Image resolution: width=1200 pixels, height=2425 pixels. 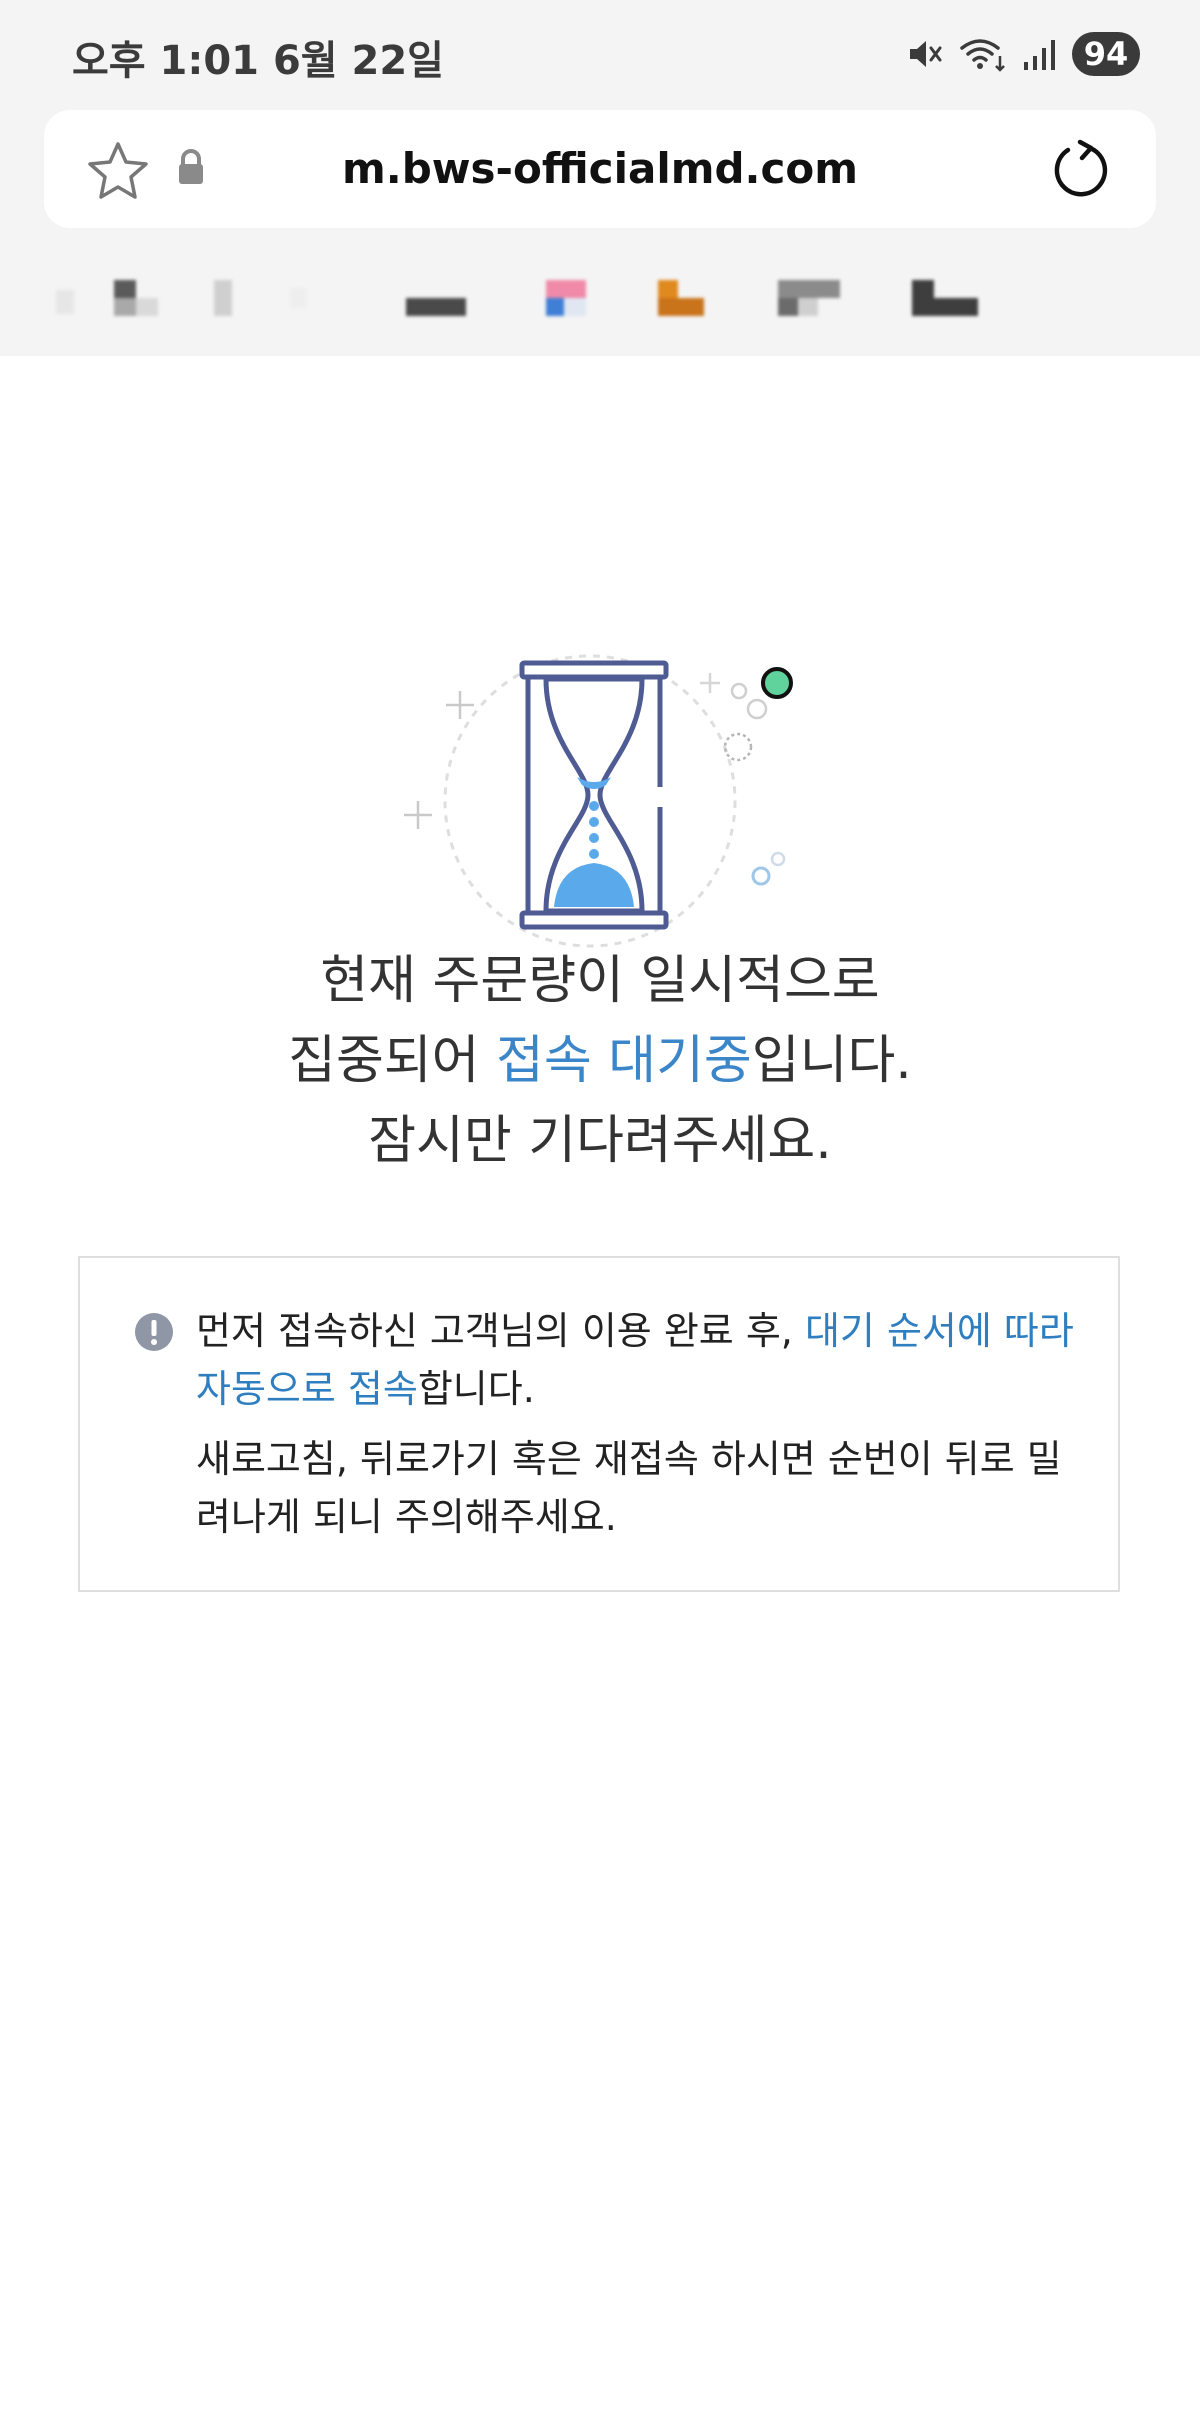 I want to click on reload-icon, so click(x=1081, y=171).